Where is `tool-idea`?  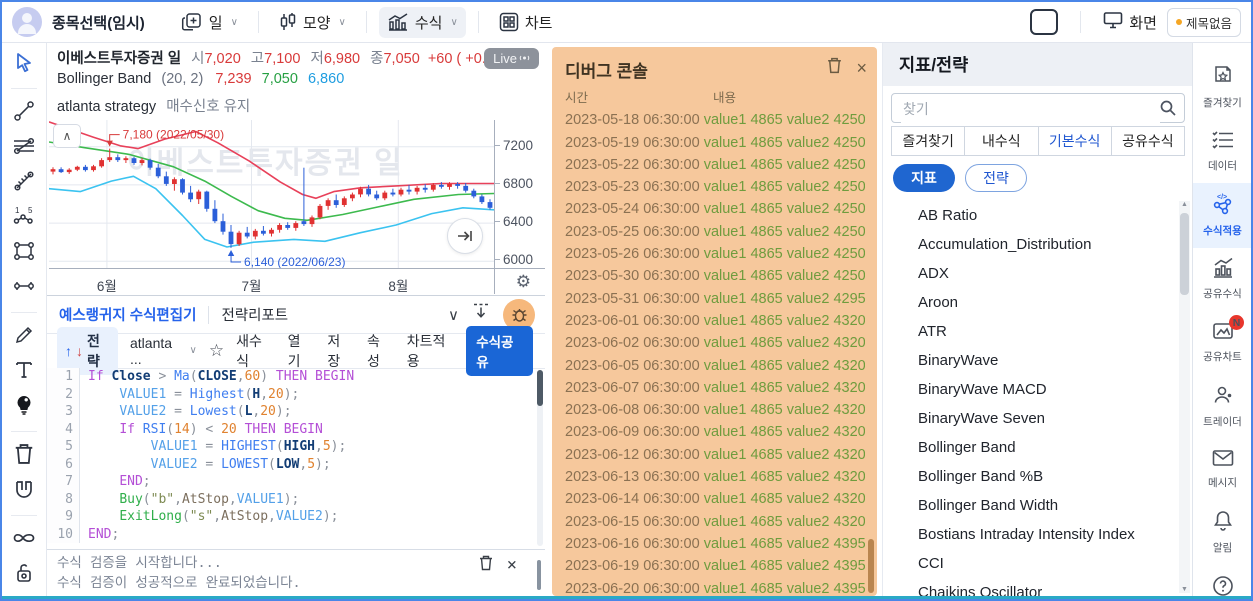
tool-idea is located at coordinates (24, 407).